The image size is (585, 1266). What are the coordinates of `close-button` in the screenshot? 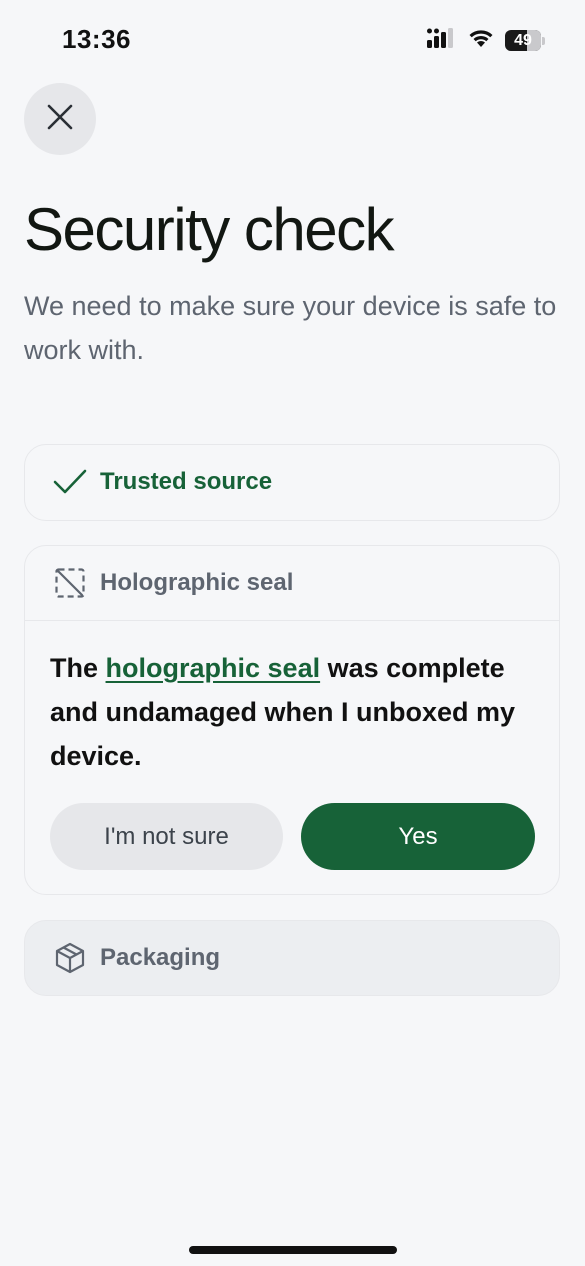 It's located at (60, 119).